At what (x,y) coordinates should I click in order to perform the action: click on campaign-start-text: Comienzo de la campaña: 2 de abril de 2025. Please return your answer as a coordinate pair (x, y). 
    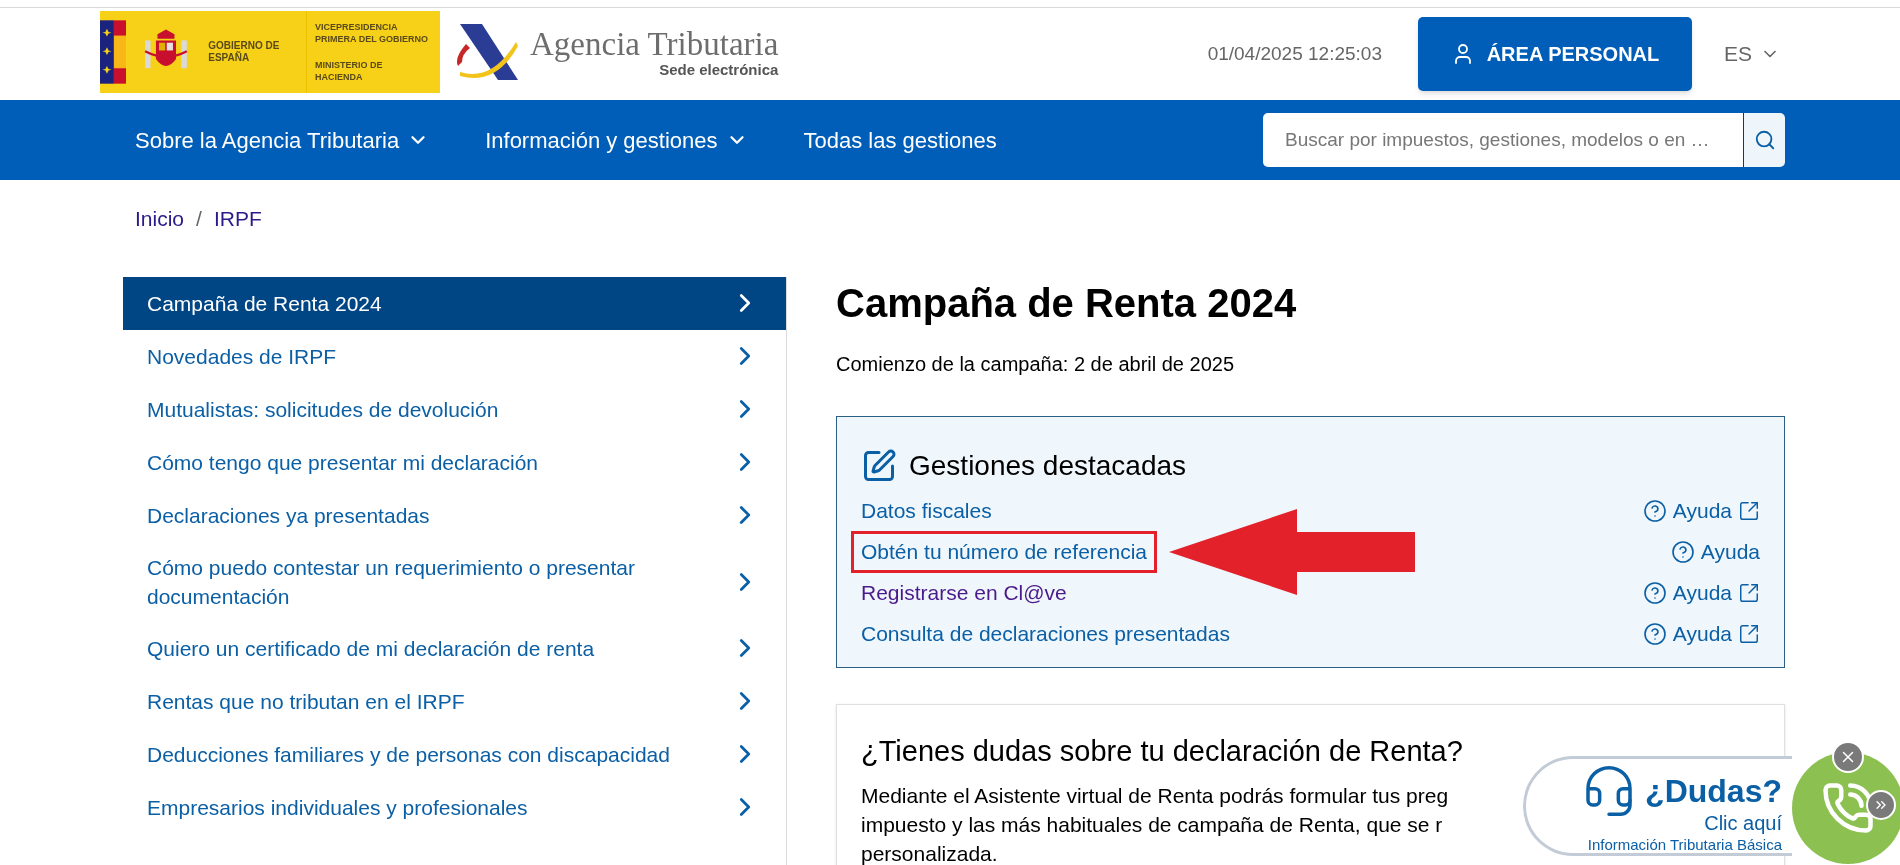
    Looking at the image, I should click on (1036, 364).